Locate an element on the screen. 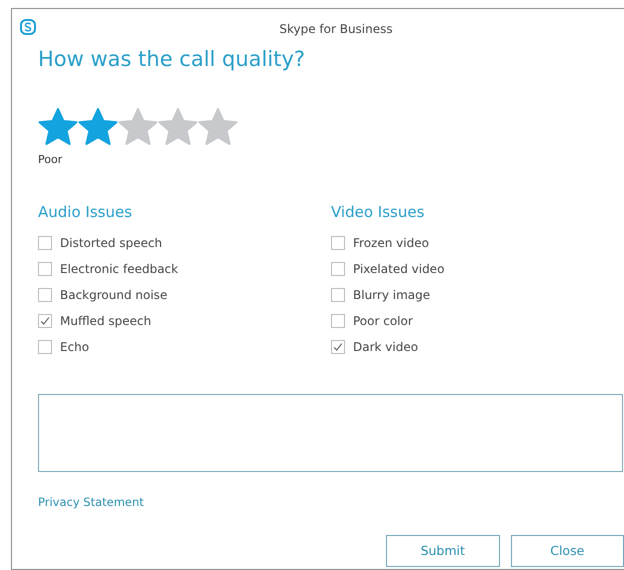  window-title: Skype for Business is located at coordinates (336, 29).